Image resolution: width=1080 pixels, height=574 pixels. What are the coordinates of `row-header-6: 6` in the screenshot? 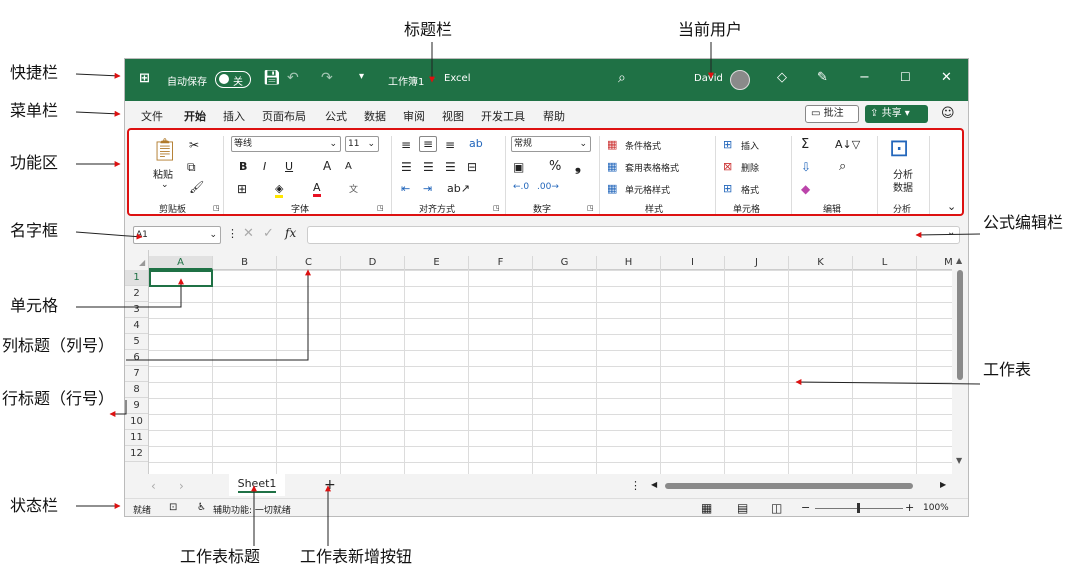 It's located at (136, 358).